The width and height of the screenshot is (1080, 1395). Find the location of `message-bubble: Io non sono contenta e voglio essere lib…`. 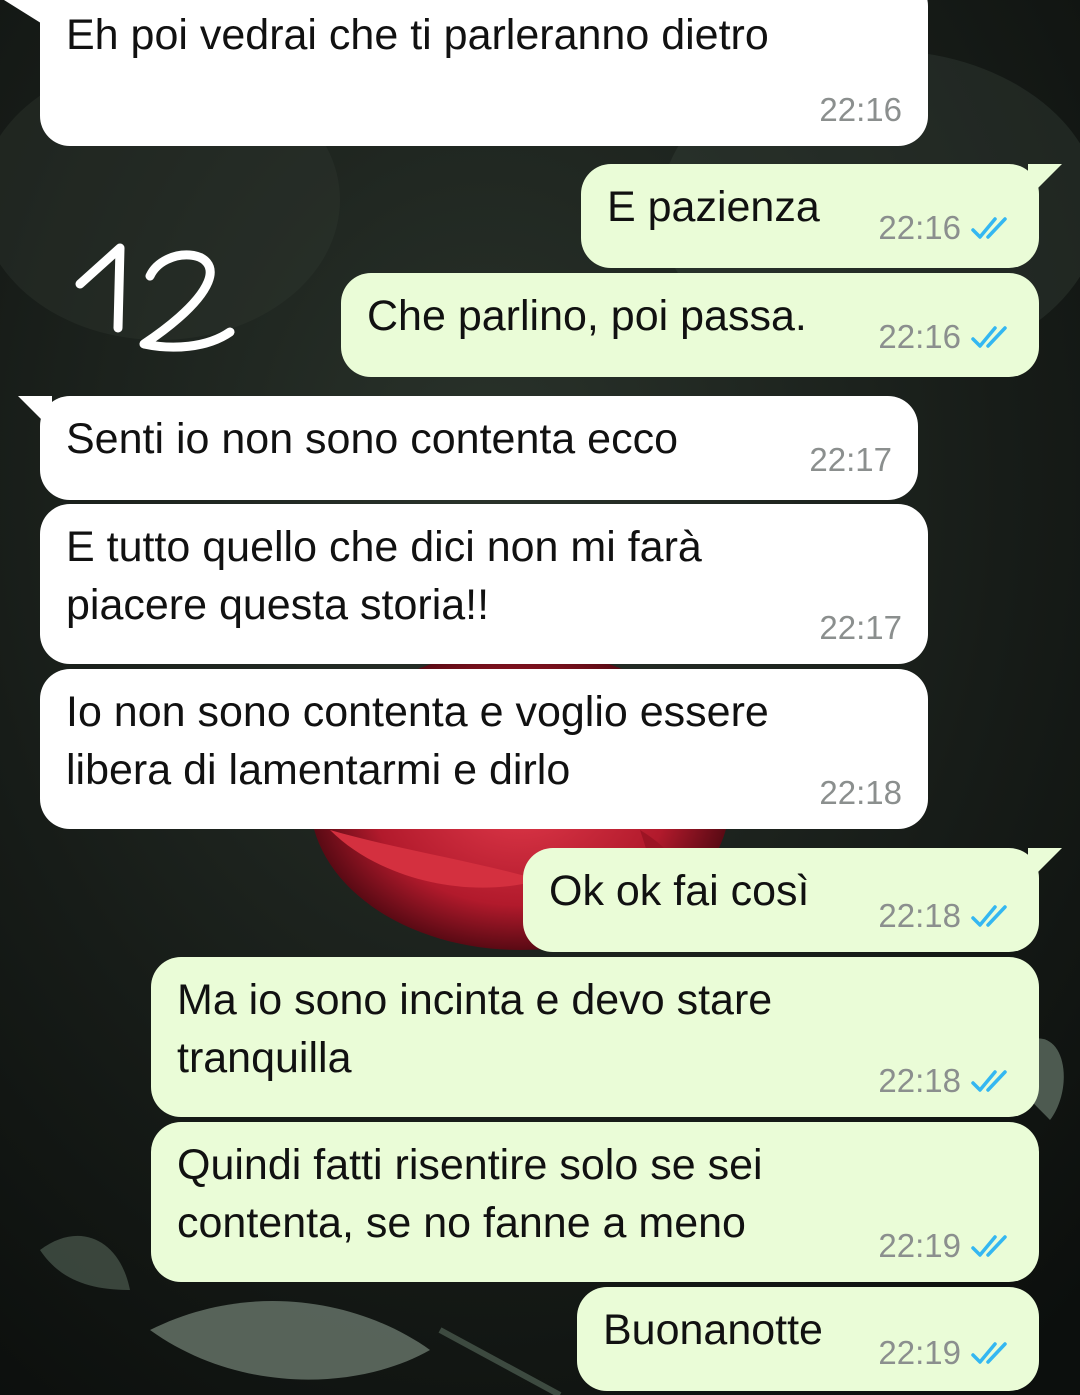

message-bubble: Io non sono contenta e voglio essere lib… is located at coordinates (484, 749).